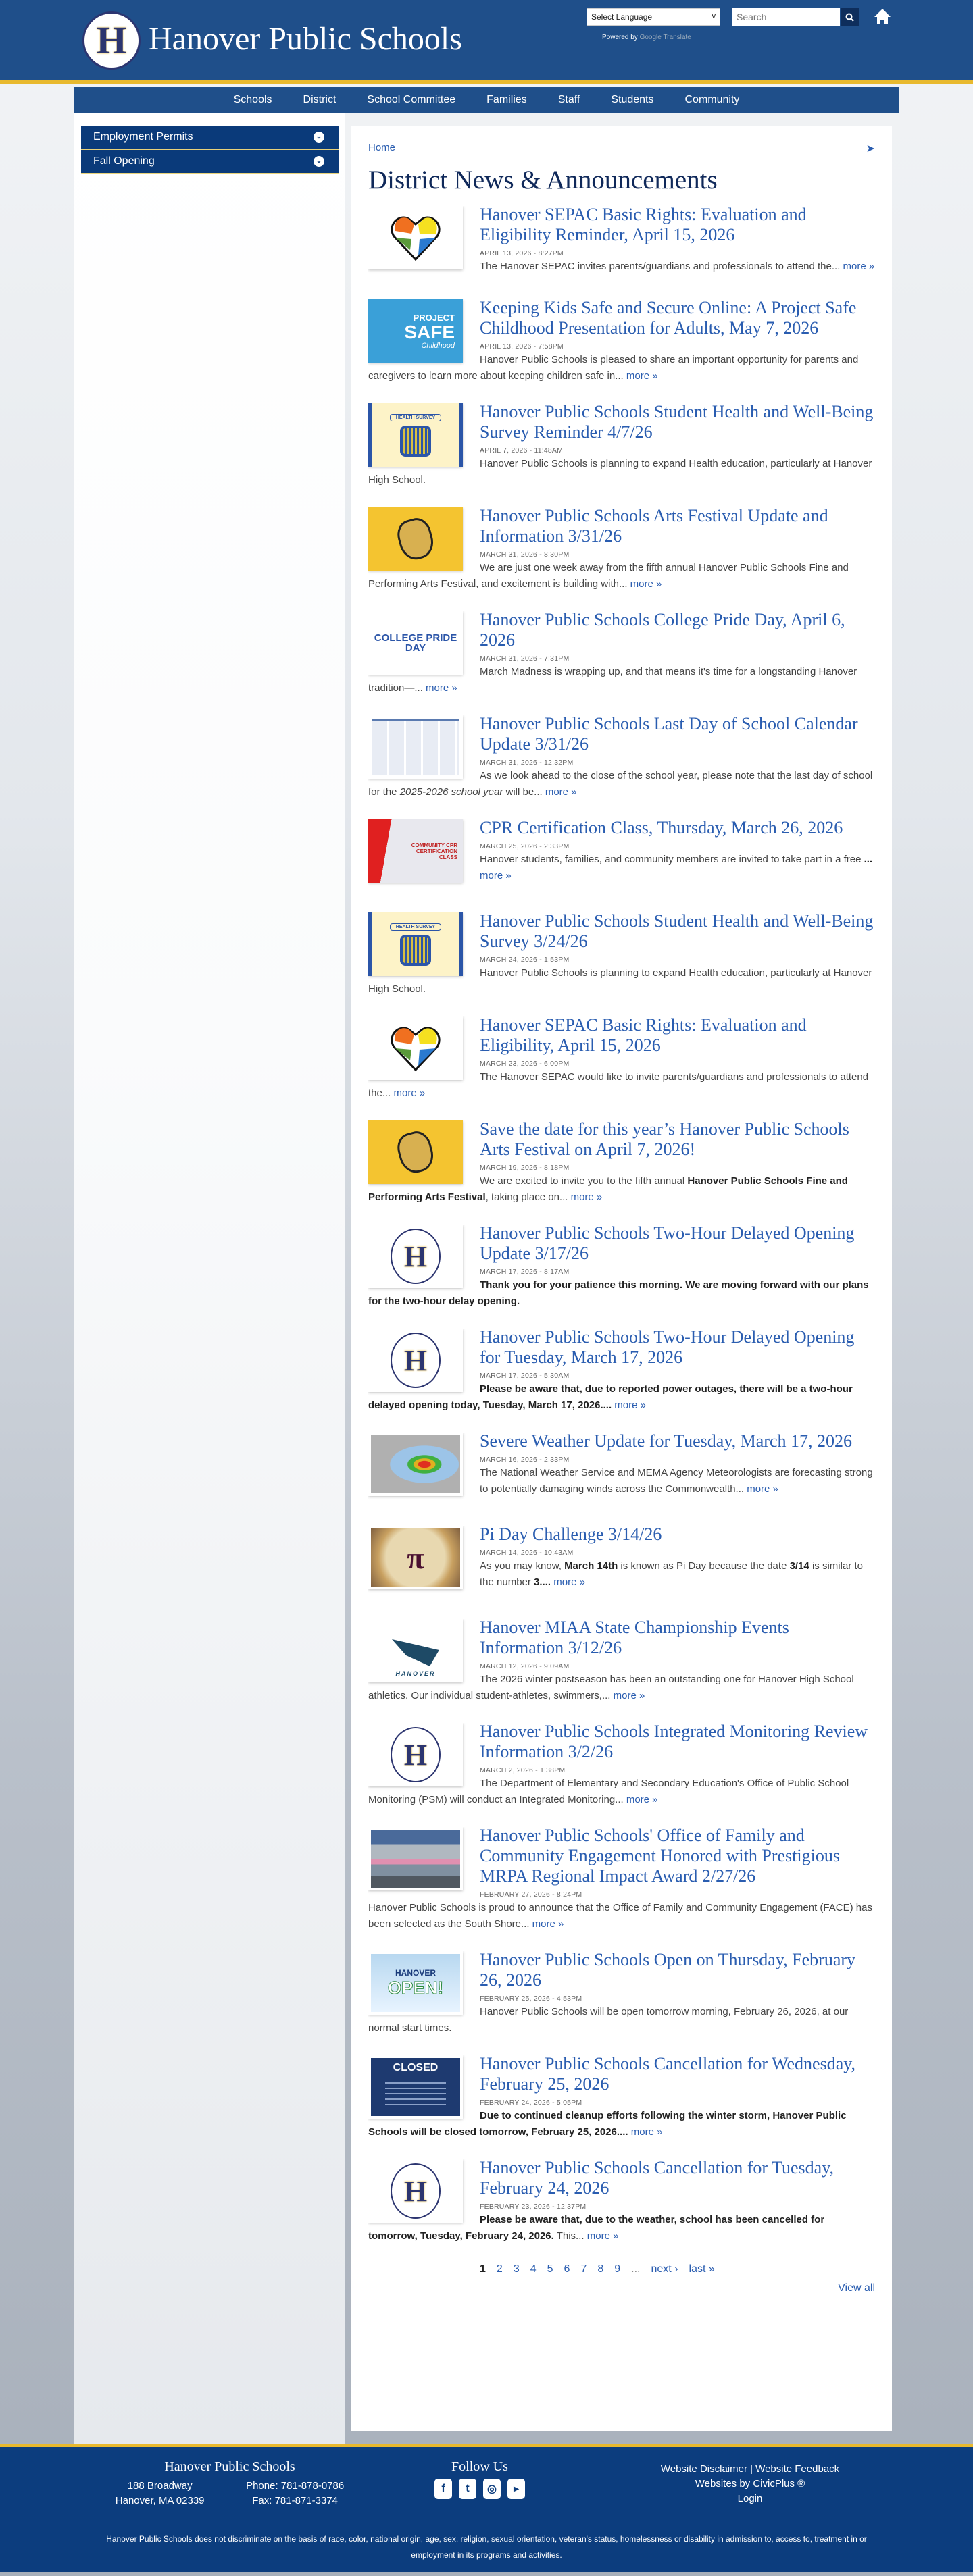 This screenshot has width=973, height=2576. What do you see at coordinates (210, 138) in the screenshot?
I see `sidebar-item-employment-permits: Employment Permits ⌄` at bounding box center [210, 138].